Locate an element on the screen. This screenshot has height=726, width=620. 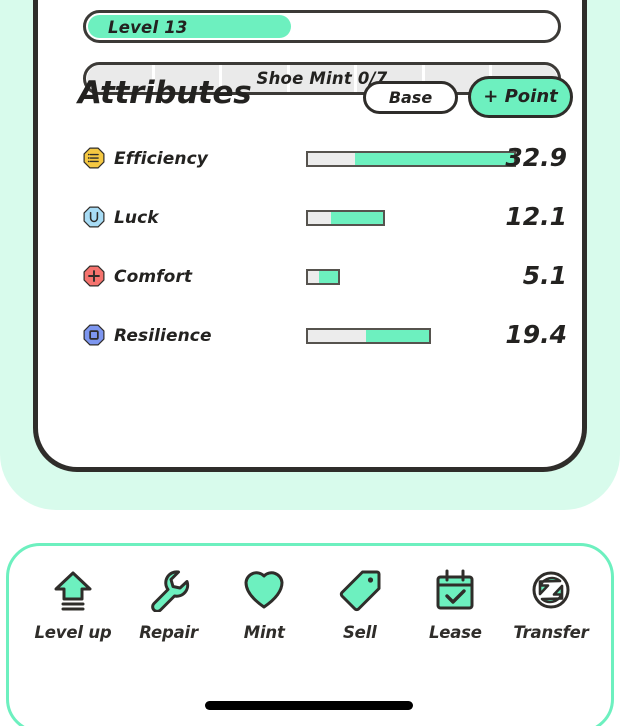
action-label: Sell is located at coordinates (359, 632).